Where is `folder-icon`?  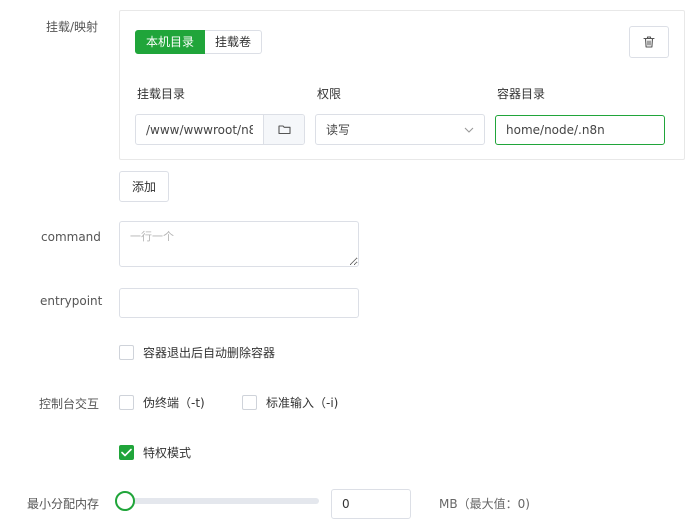
folder-icon is located at coordinates (284, 130).